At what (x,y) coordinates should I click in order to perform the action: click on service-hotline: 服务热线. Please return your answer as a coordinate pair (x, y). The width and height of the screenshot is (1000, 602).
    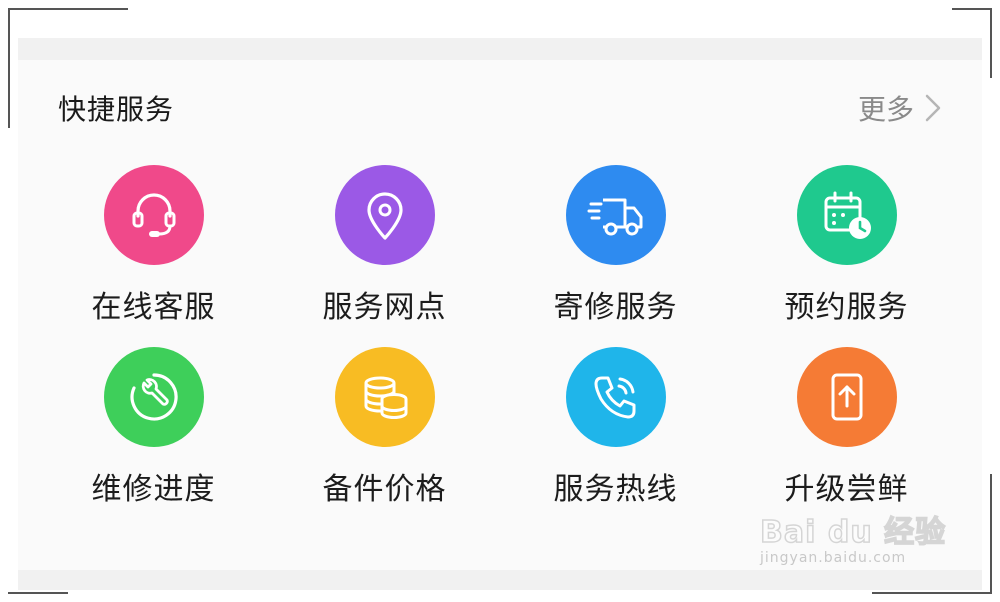
    Looking at the image, I should click on (615, 427).